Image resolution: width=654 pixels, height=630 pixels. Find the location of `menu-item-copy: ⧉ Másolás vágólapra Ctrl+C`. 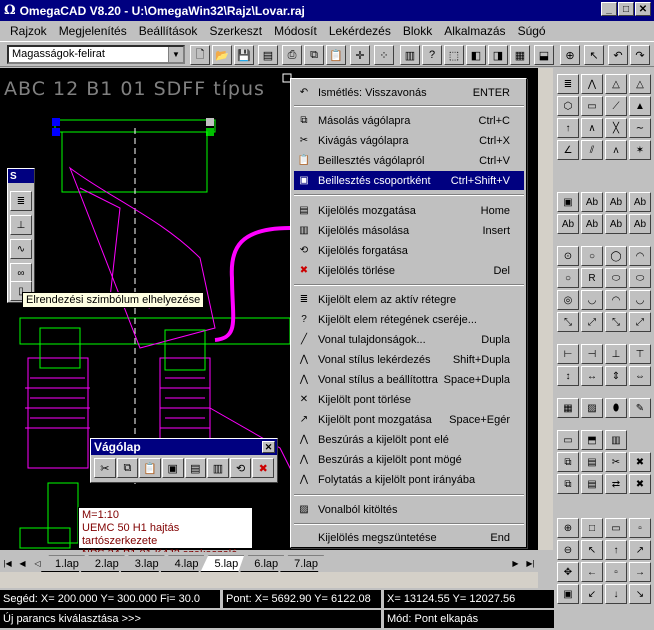

menu-item-copy: ⧉ Másolás vágólapra Ctrl+C is located at coordinates (409, 120).